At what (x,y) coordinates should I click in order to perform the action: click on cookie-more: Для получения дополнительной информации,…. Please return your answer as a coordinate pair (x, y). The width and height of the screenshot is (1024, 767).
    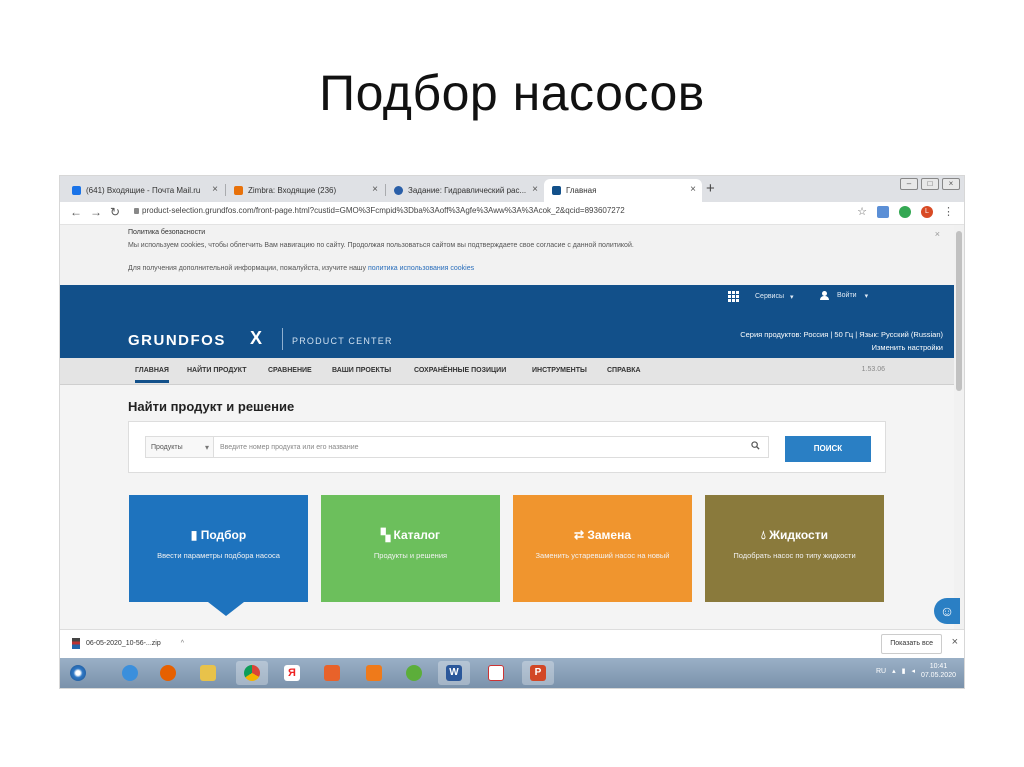
    Looking at the image, I should click on (301, 268).